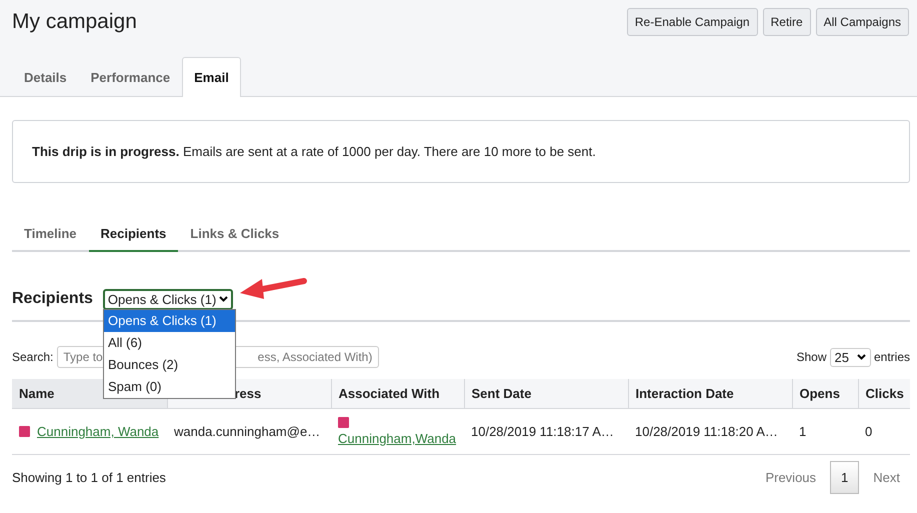 The height and width of the screenshot is (513, 917). What do you see at coordinates (45, 77) in the screenshot?
I see `tab: Details` at bounding box center [45, 77].